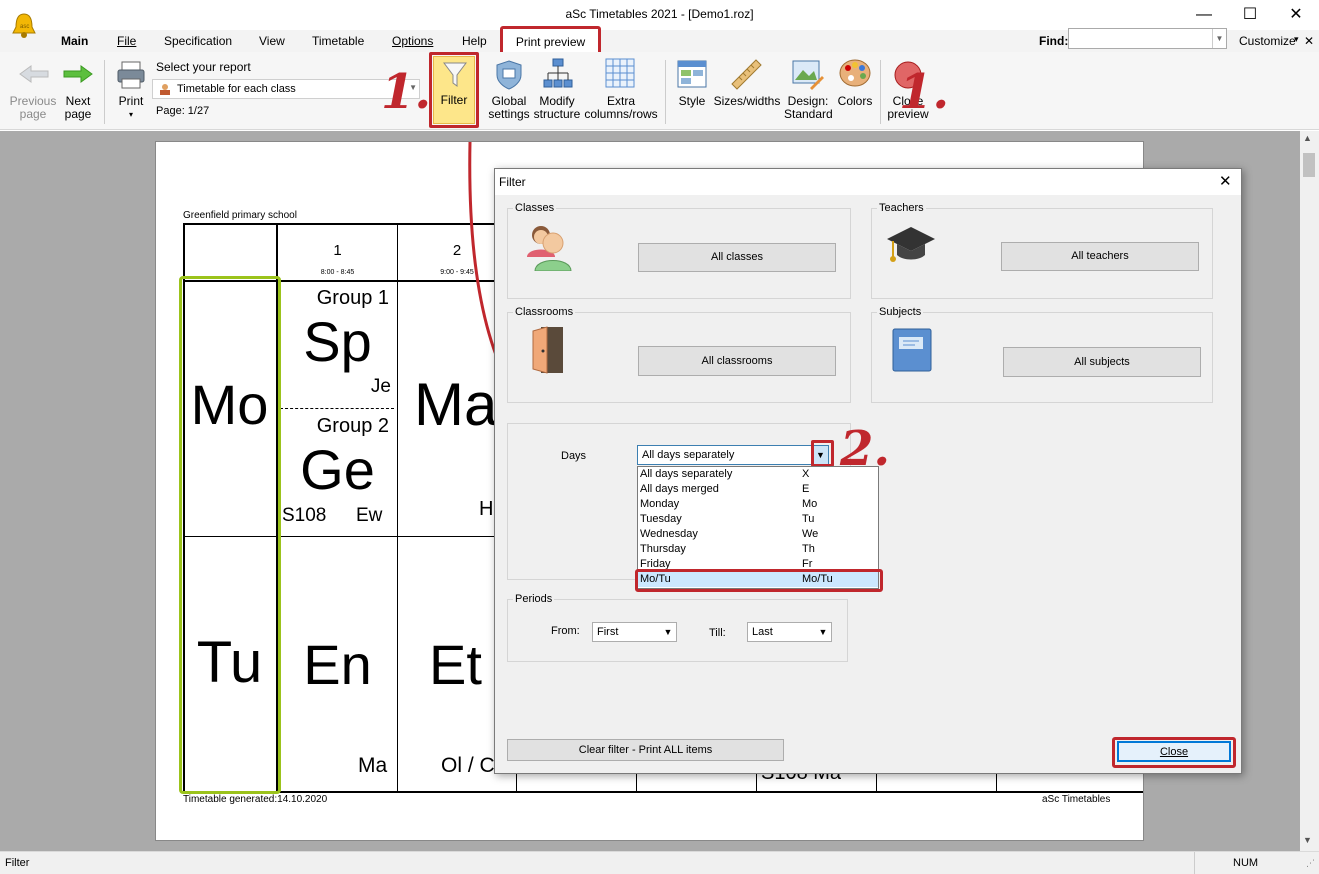 This screenshot has width=1319, height=874. I want to click on days-option: Thursday Th, so click(758, 549).